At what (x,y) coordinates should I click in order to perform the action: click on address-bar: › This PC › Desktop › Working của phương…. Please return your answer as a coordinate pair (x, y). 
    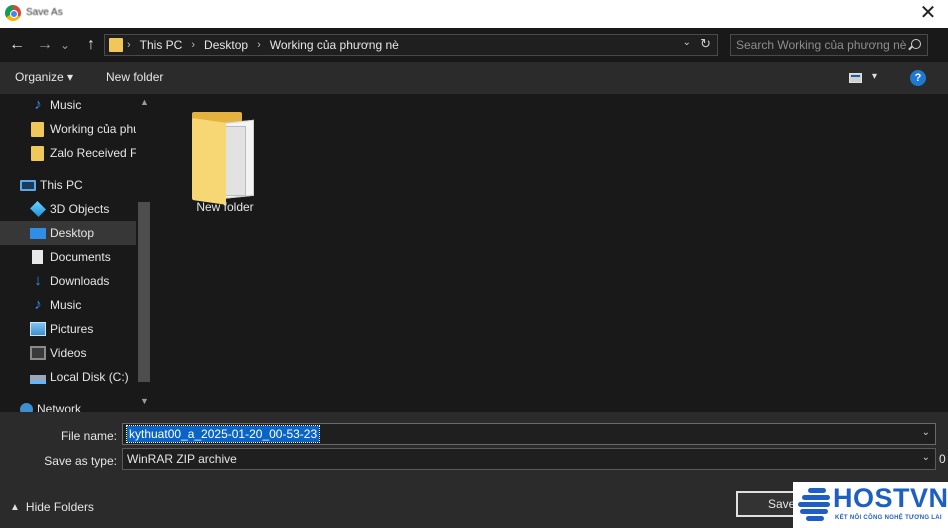
    Looking at the image, I should click on (411, 45).